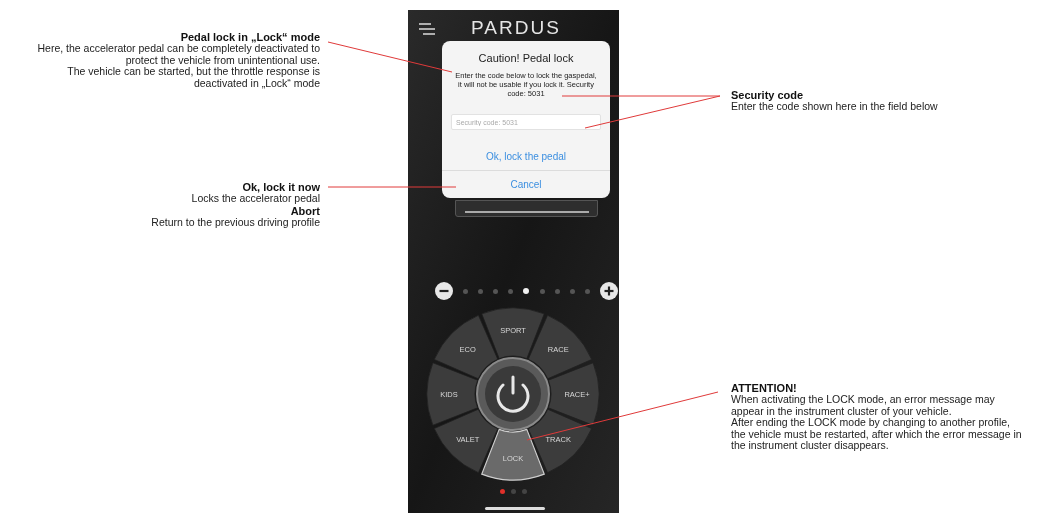 This screenshot has width=1051, height=513. Describe the element at coordinates (280, 187) in the screenshot. I see `annotation-title: Ok, lock it now` at that location.